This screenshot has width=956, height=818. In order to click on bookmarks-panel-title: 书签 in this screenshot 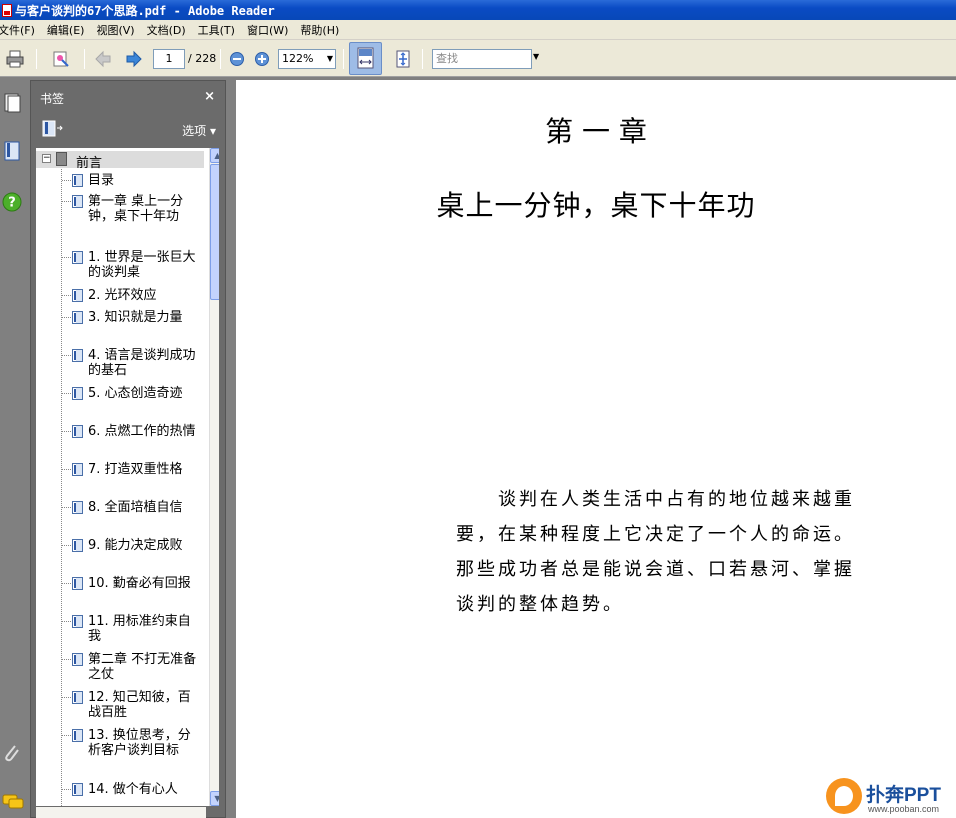, I will do `click(52, 99)`.